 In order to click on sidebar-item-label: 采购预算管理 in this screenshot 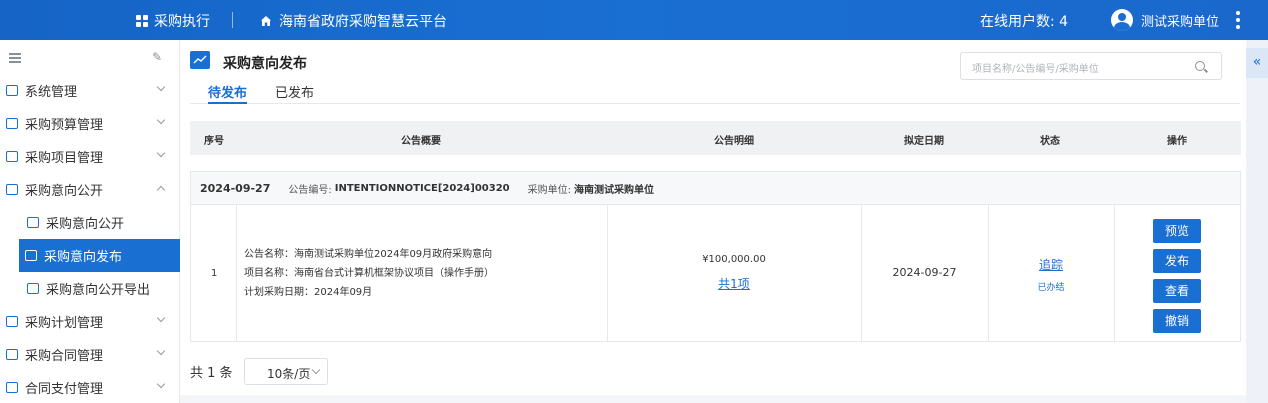, I will do `click(64, 125)`.